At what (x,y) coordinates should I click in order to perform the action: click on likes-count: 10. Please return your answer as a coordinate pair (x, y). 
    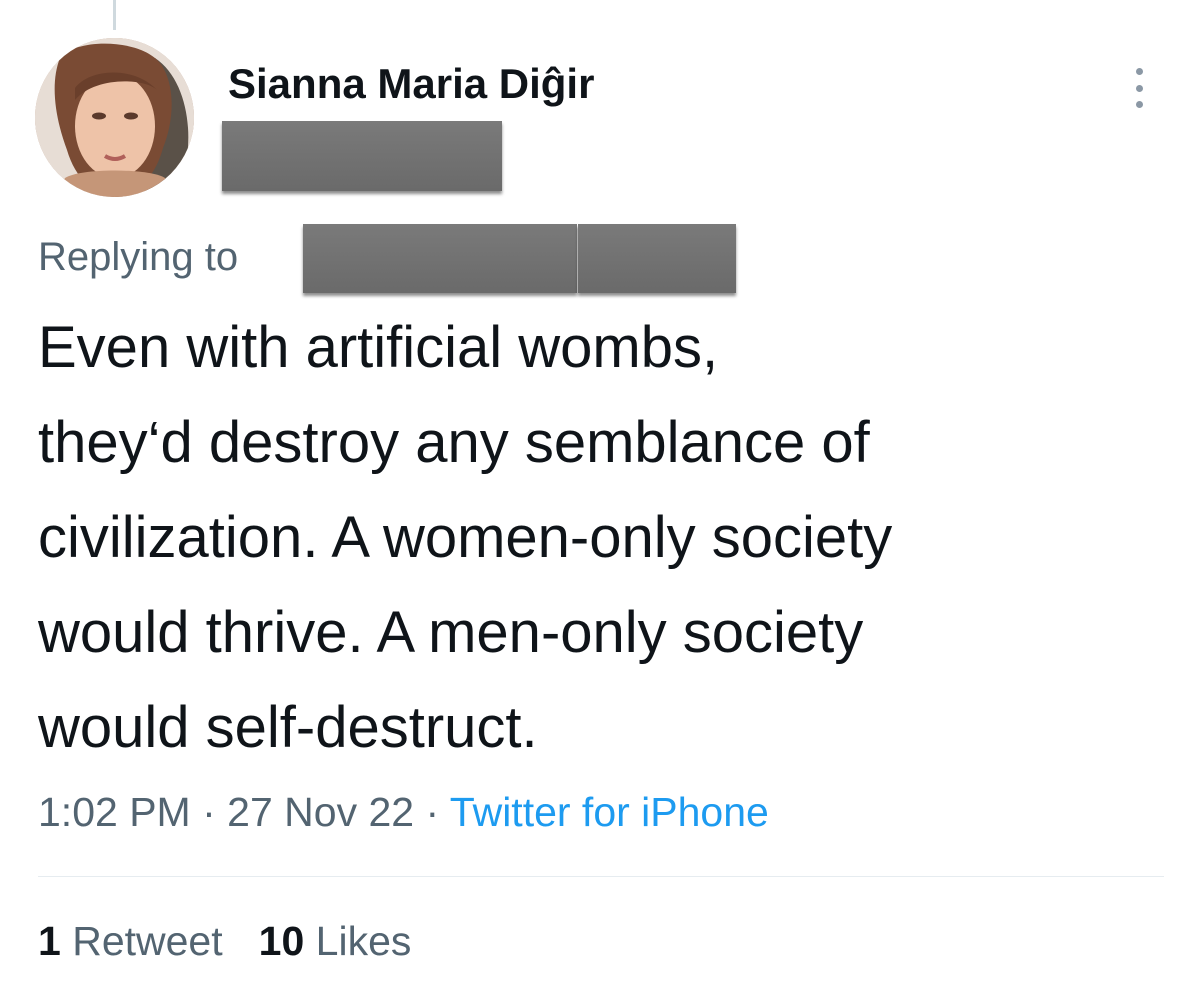
    Looking at the image, I should click on (281, 941).